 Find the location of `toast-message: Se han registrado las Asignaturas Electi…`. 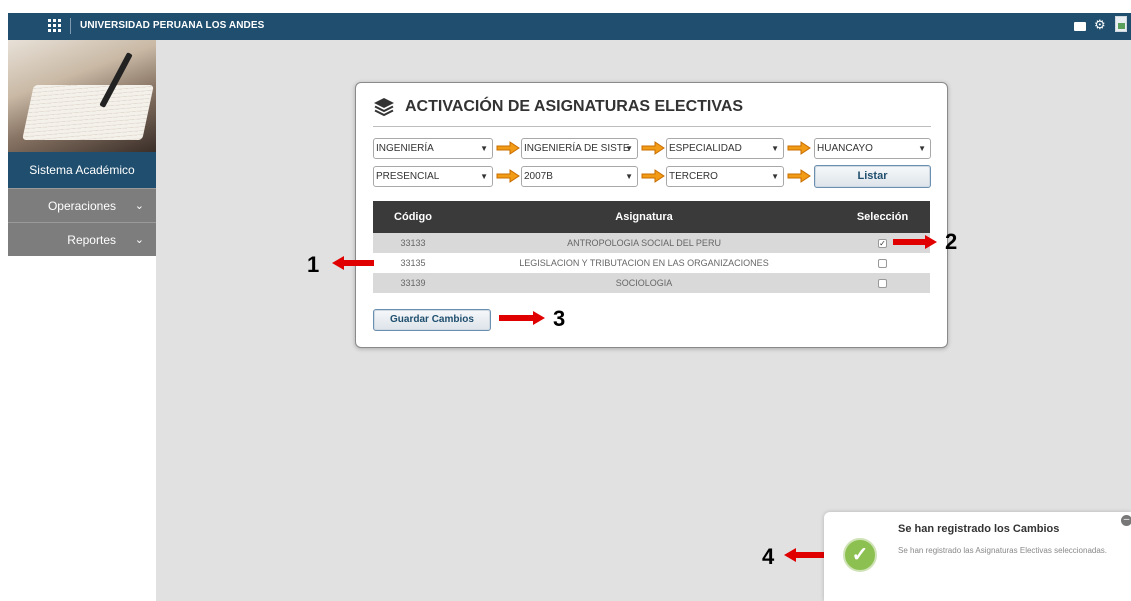

toast-message: Se han registrado las Asignaturas Electi… is located at coordinates (1003, 550).